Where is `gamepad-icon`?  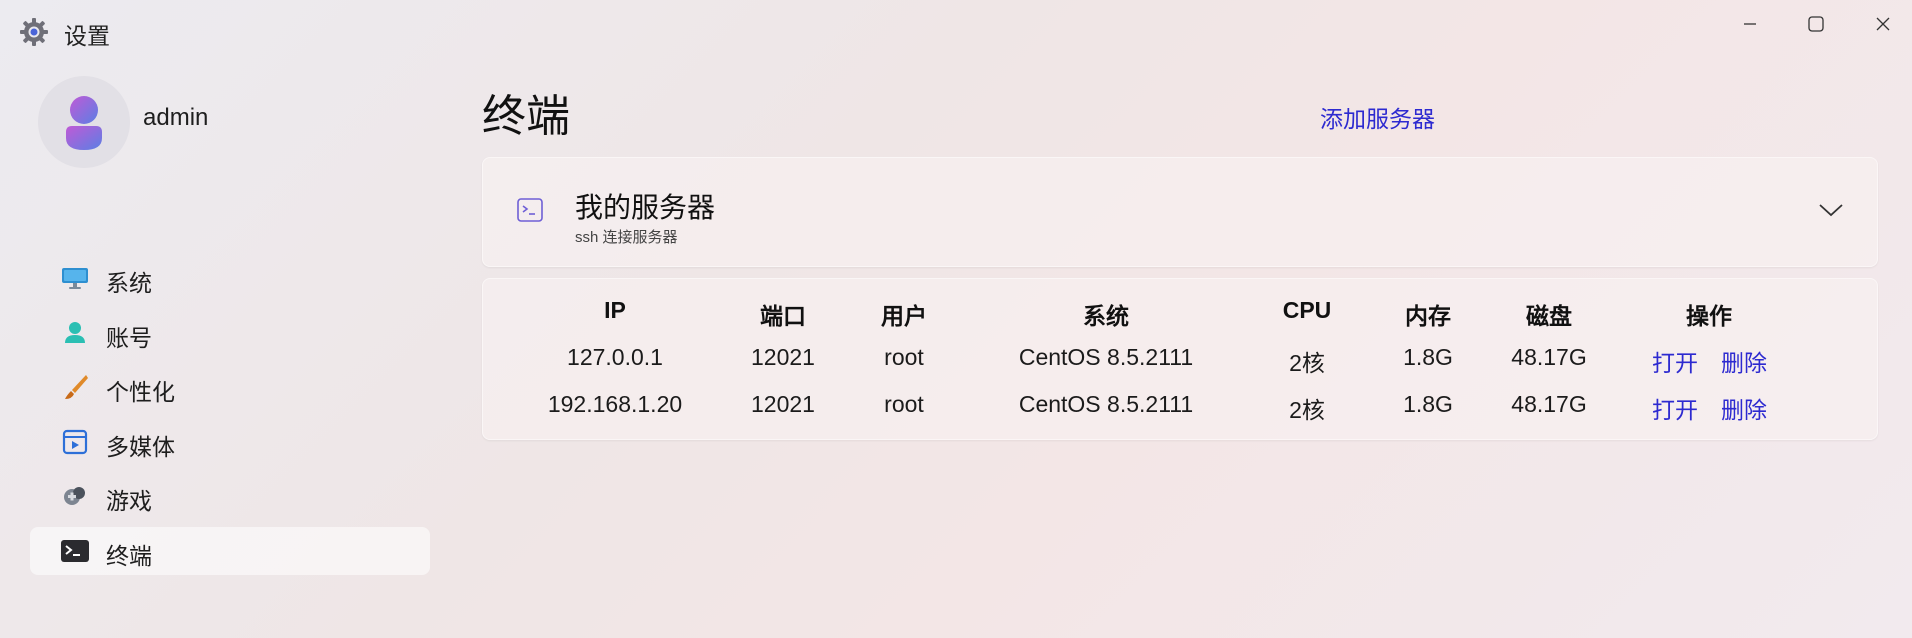
gamepad-icon is located at coordinates (74, 496).